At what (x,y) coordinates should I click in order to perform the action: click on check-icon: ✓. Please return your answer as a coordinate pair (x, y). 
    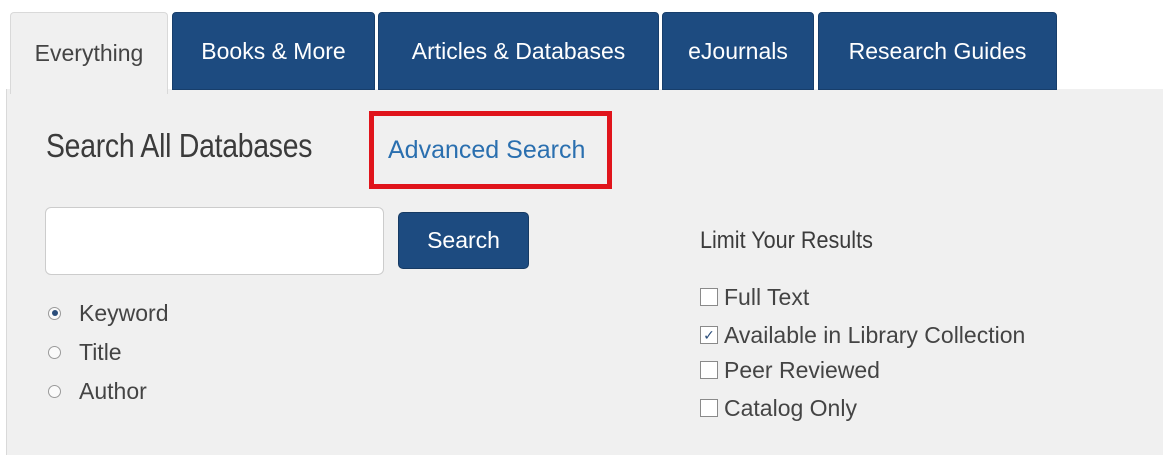
    Looking at the image, I should click on (709, 335).